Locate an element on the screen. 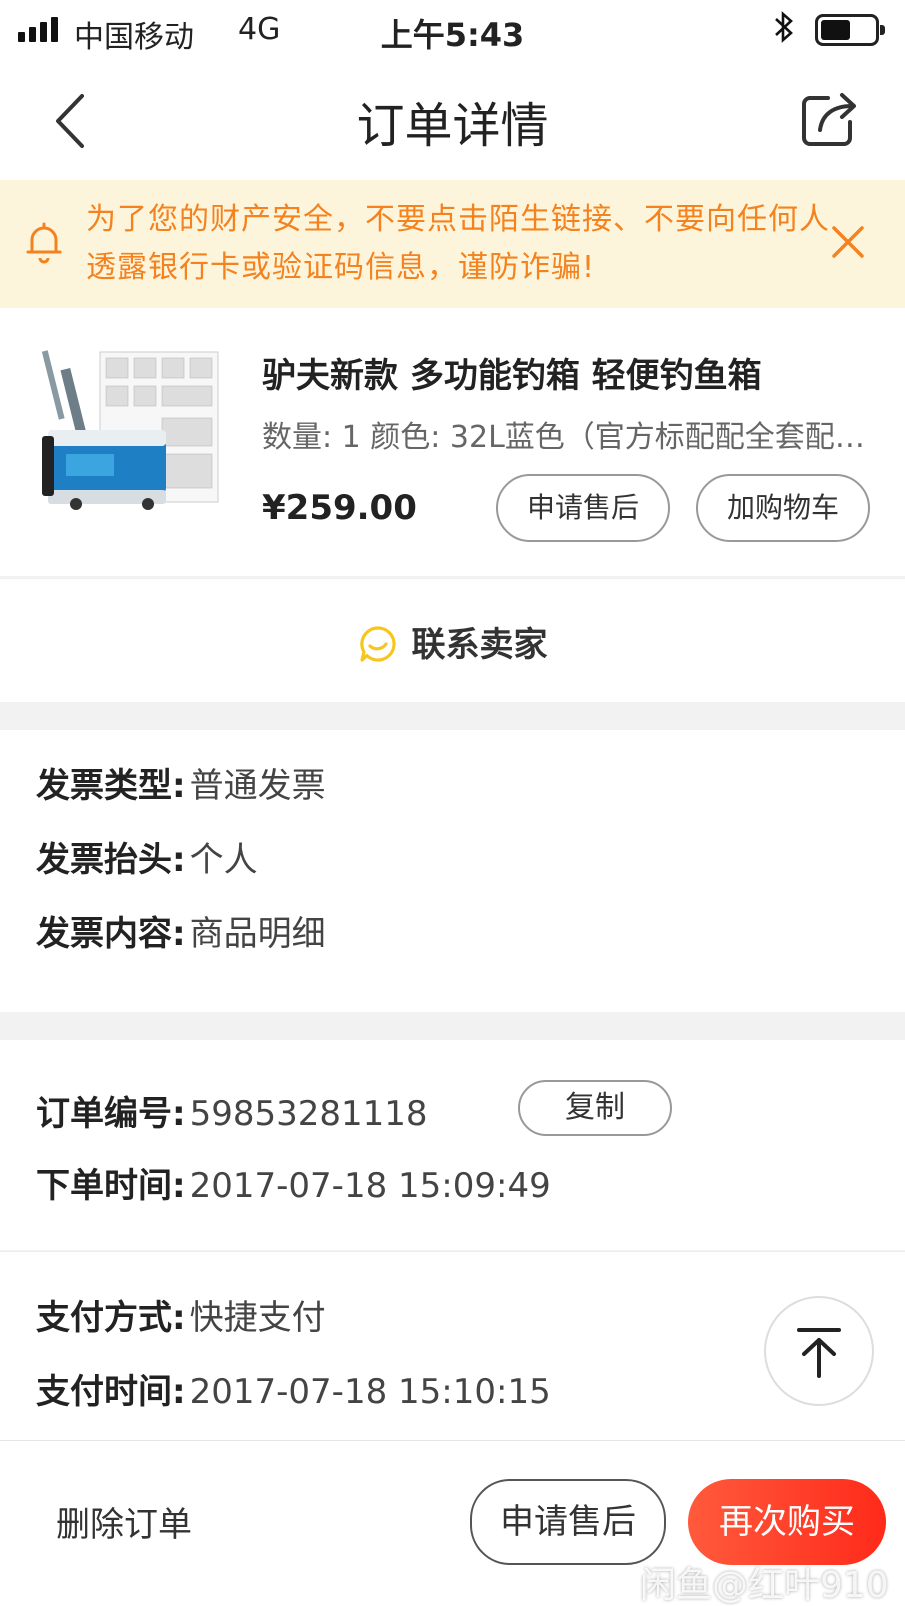 This screenshot has width=905, height=1606. status-bar: 中国移动 4G 上午5:43 is located at coordinates (452, 30).